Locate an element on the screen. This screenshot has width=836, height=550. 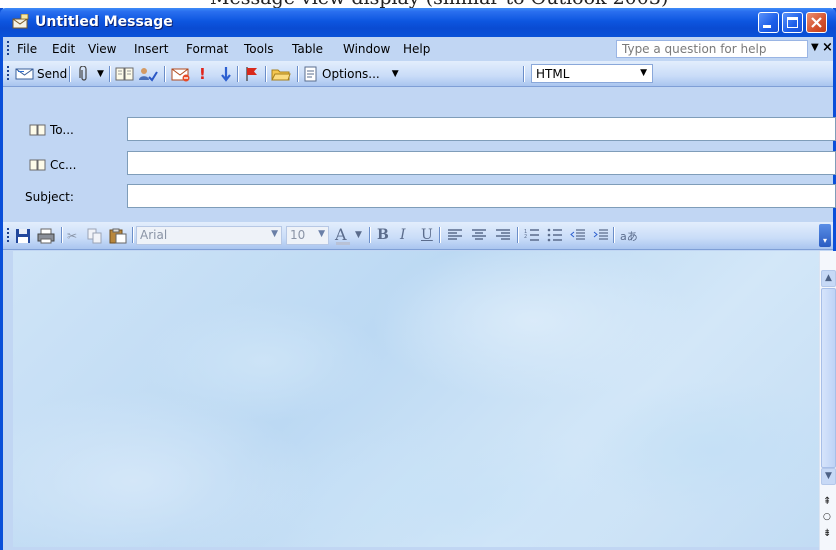
paperclip-icon is located at coordinates (83, 73).